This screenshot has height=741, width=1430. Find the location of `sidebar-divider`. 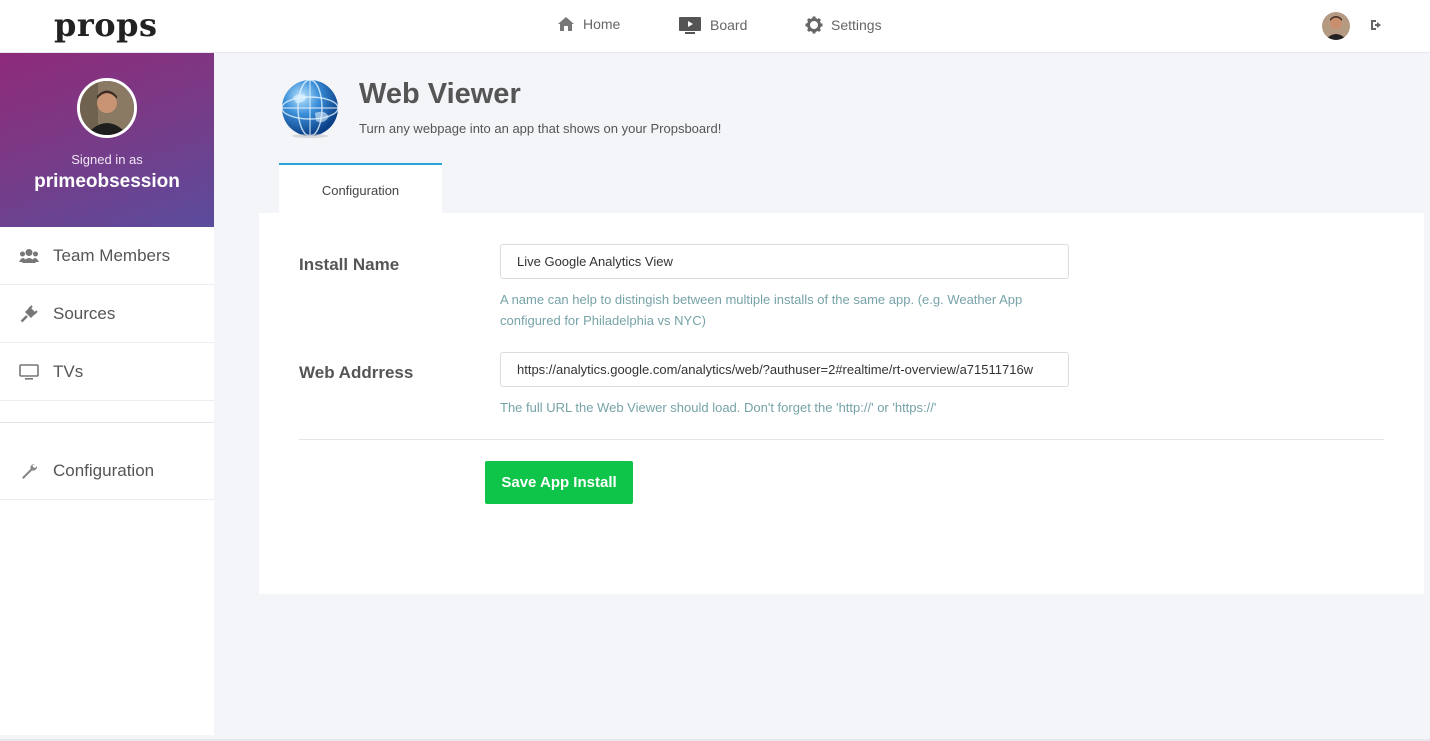

sidebar-divider is located at coordinates (107, 422).